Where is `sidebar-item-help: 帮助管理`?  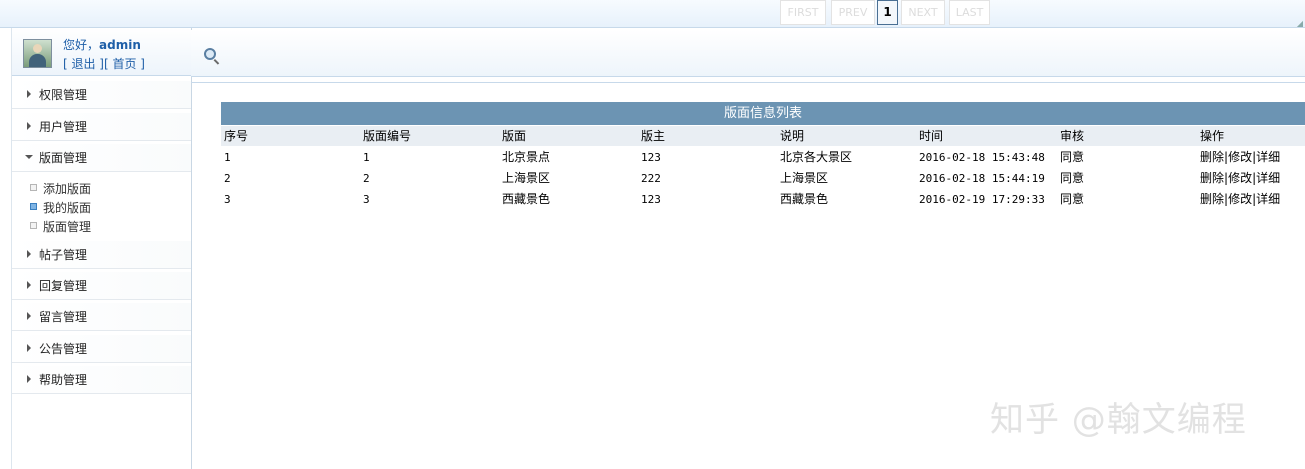 sidebar-item-help: 帮助管理 is located at coordinates (101, 380).